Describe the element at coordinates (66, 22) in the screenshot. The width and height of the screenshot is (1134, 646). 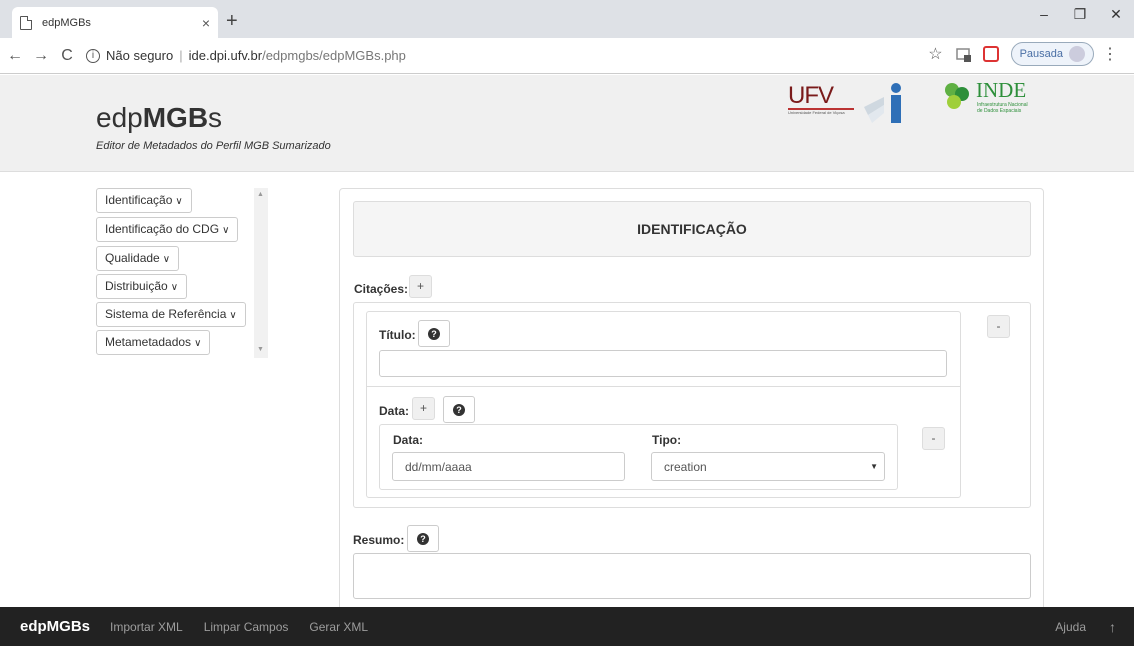
I see `tab-title: edpMGBs` at that location.